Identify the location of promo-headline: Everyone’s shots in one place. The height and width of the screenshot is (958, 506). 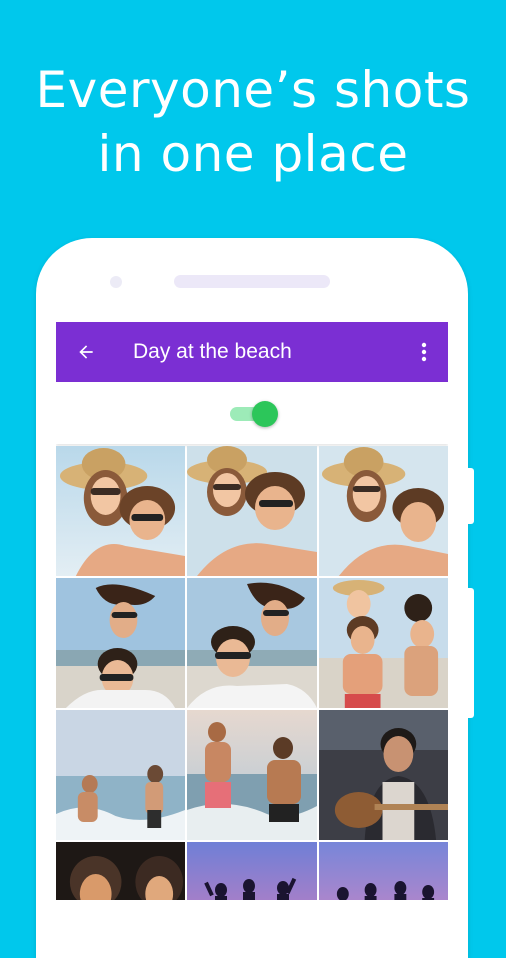
(253, 122).